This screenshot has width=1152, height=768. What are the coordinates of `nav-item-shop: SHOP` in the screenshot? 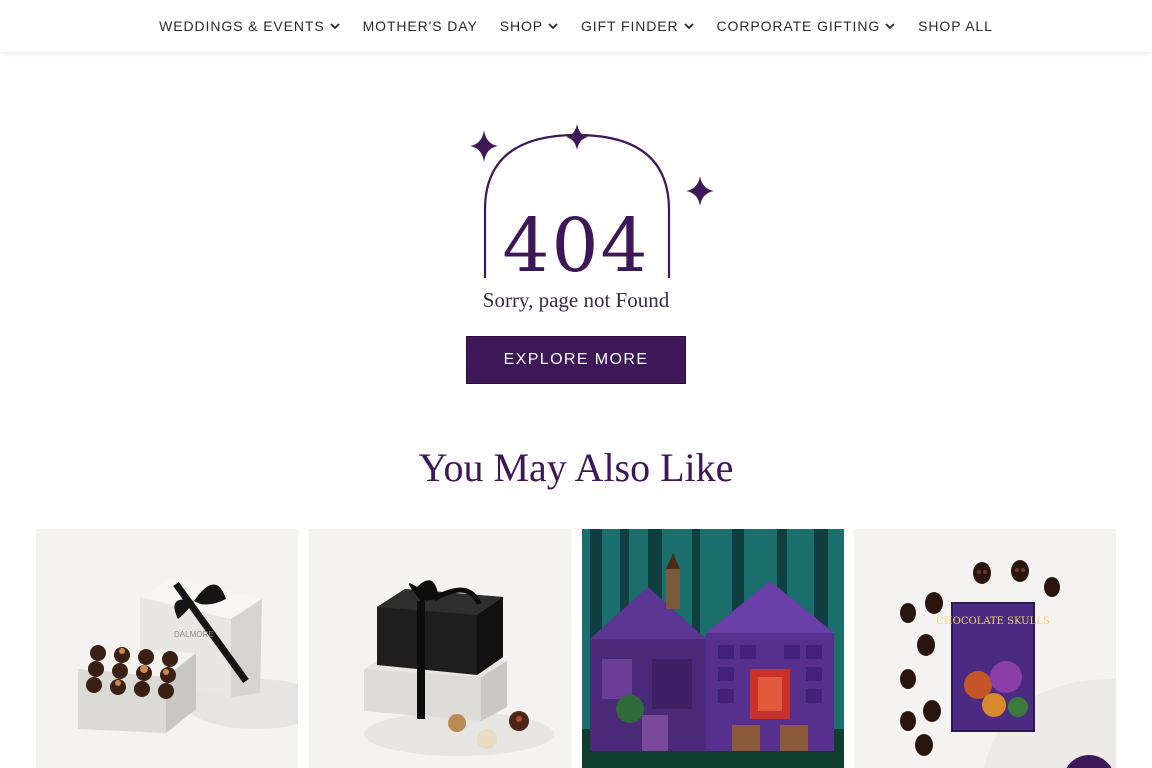 It's located at (529, 26).